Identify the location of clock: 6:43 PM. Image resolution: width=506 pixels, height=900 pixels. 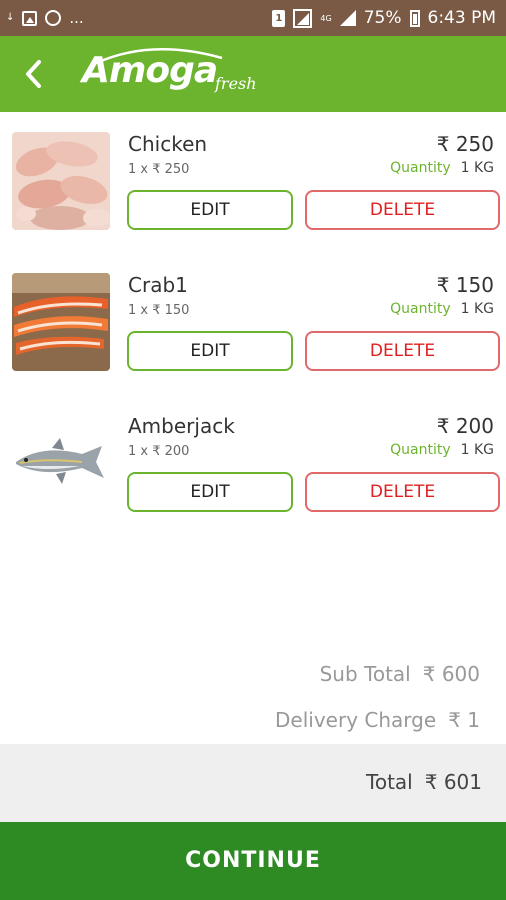
(462, 18).